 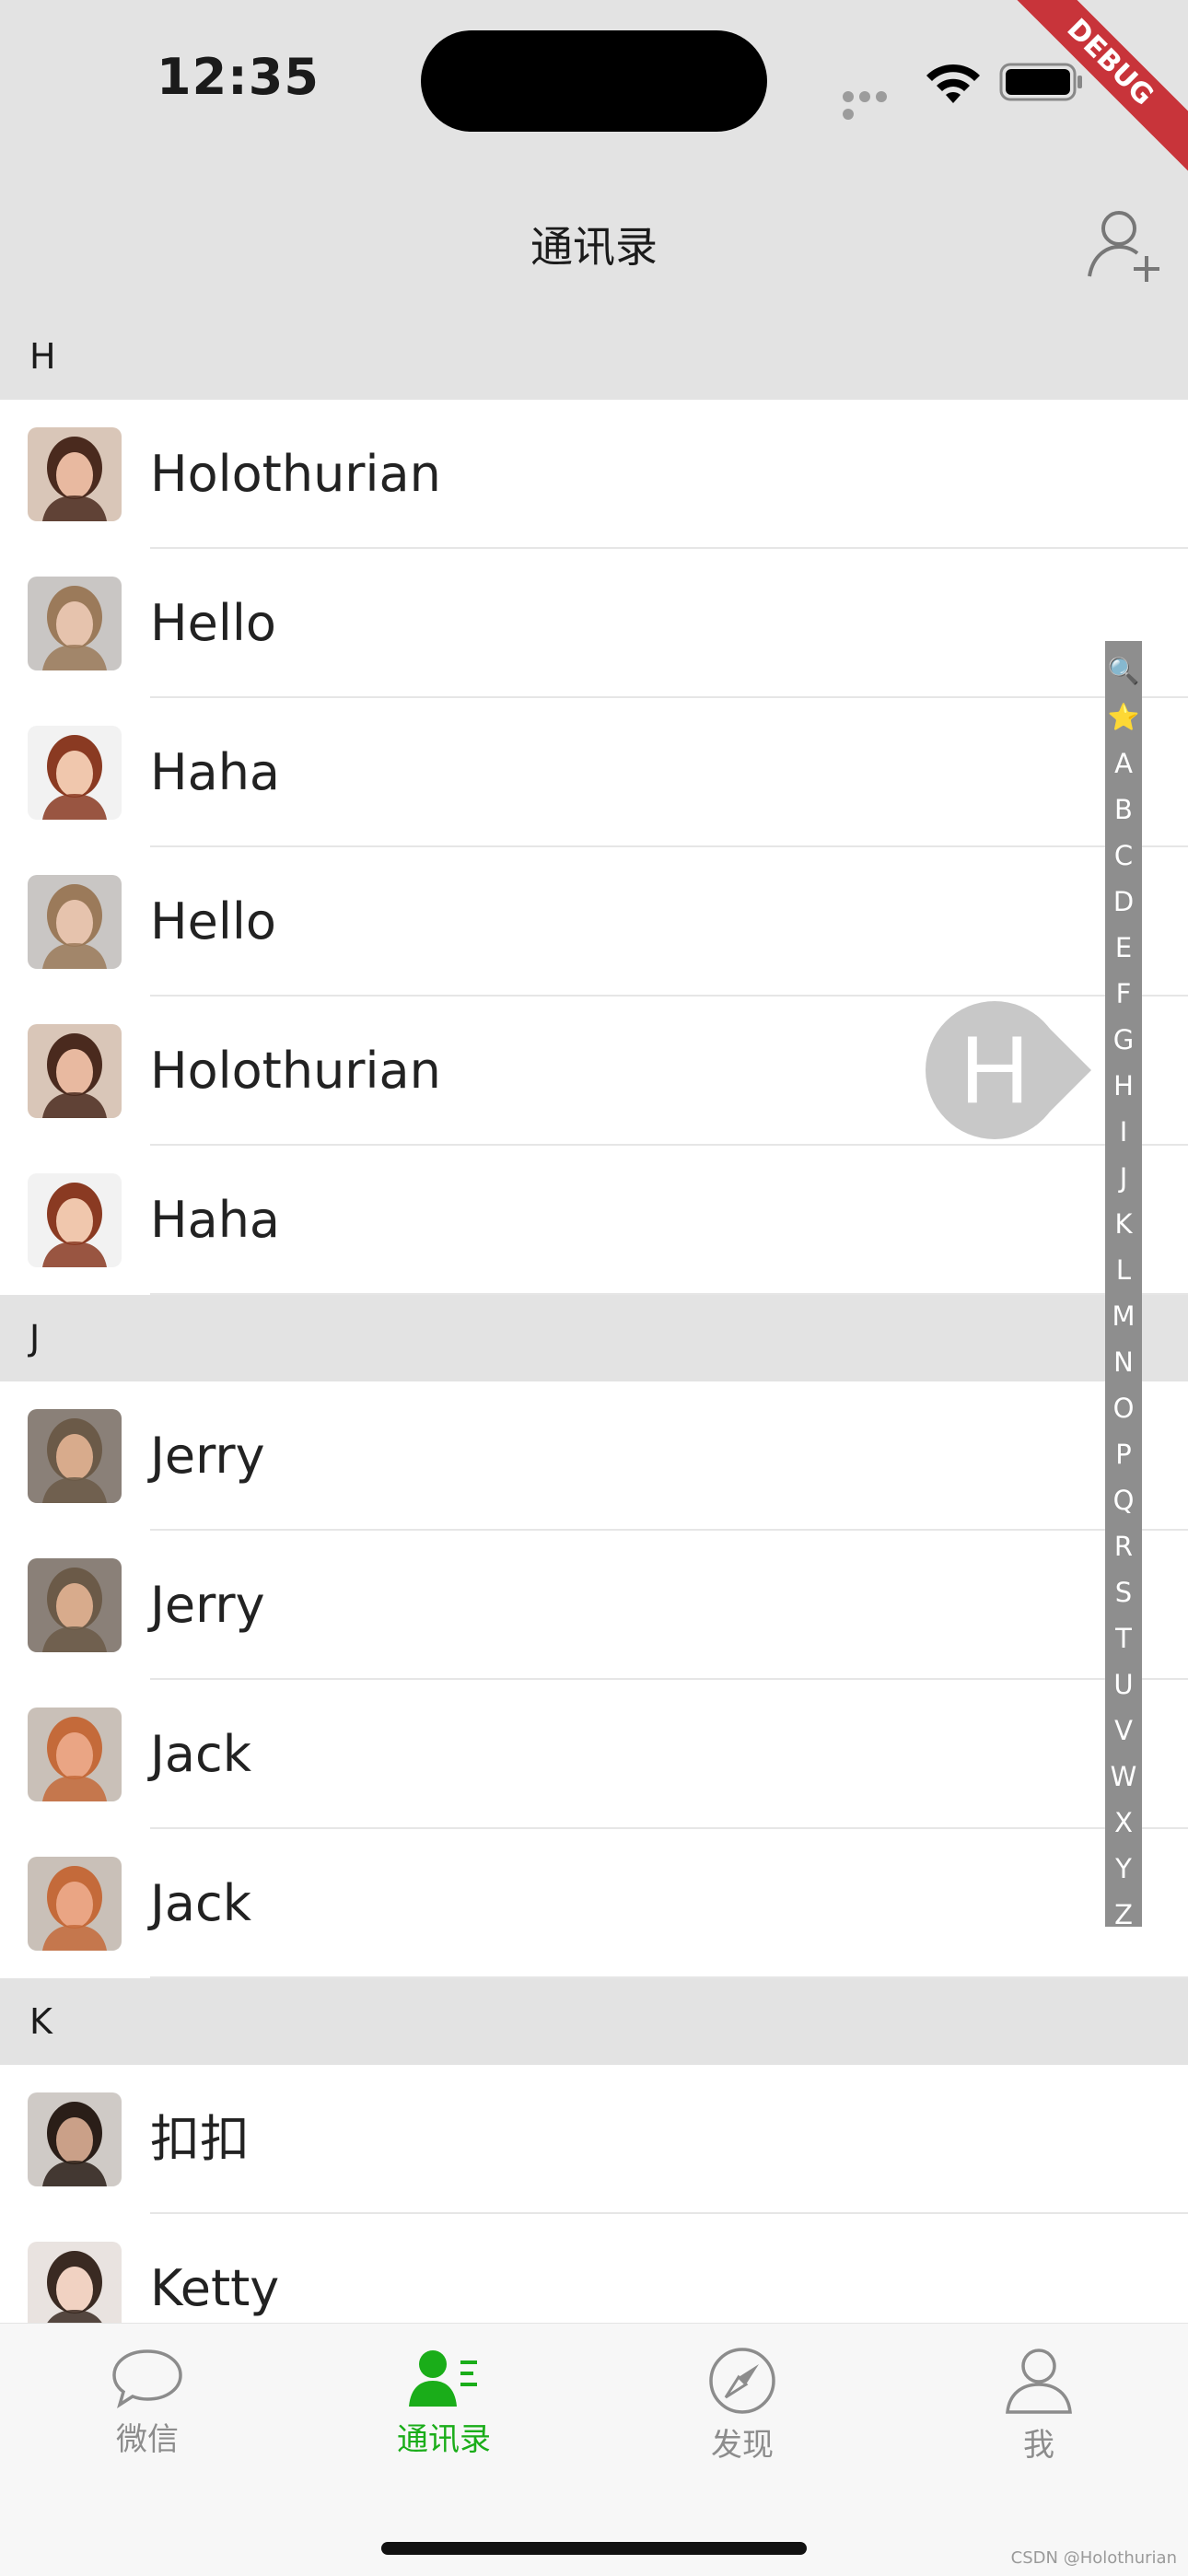 I want to click on tab-me-label: 我, so click(x=1038, y=2445).